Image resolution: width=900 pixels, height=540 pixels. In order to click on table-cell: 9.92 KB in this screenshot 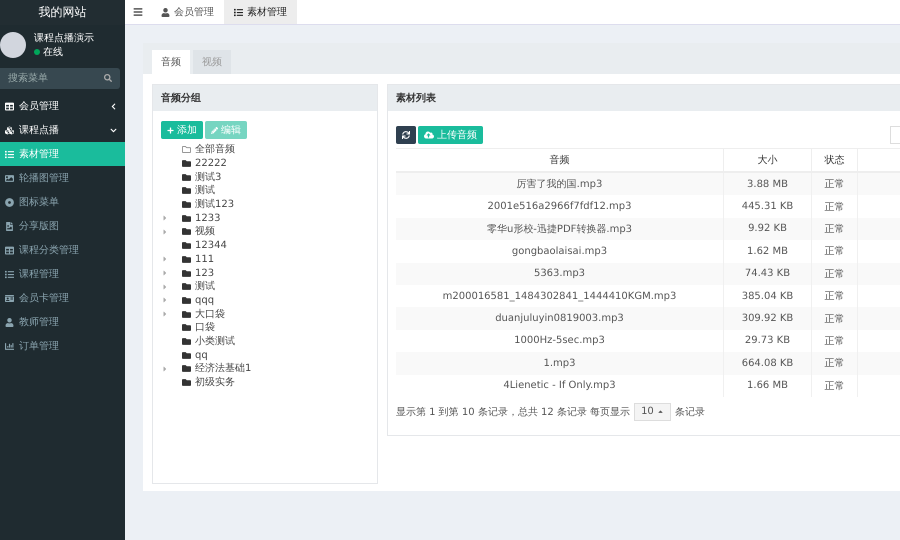, I will do `click(768, 229)`.